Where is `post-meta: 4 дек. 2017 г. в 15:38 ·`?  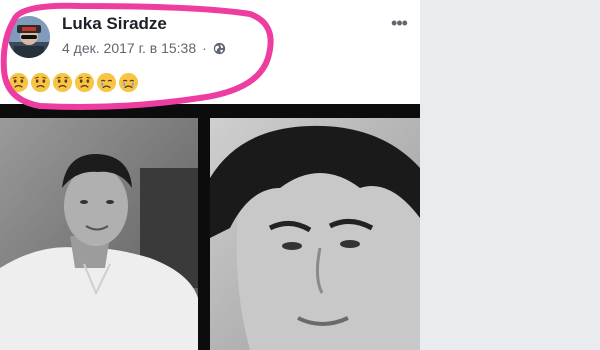 post-meta: 4 дек. 2017 г. в 15:38 · is located at coordinates (144, 48).